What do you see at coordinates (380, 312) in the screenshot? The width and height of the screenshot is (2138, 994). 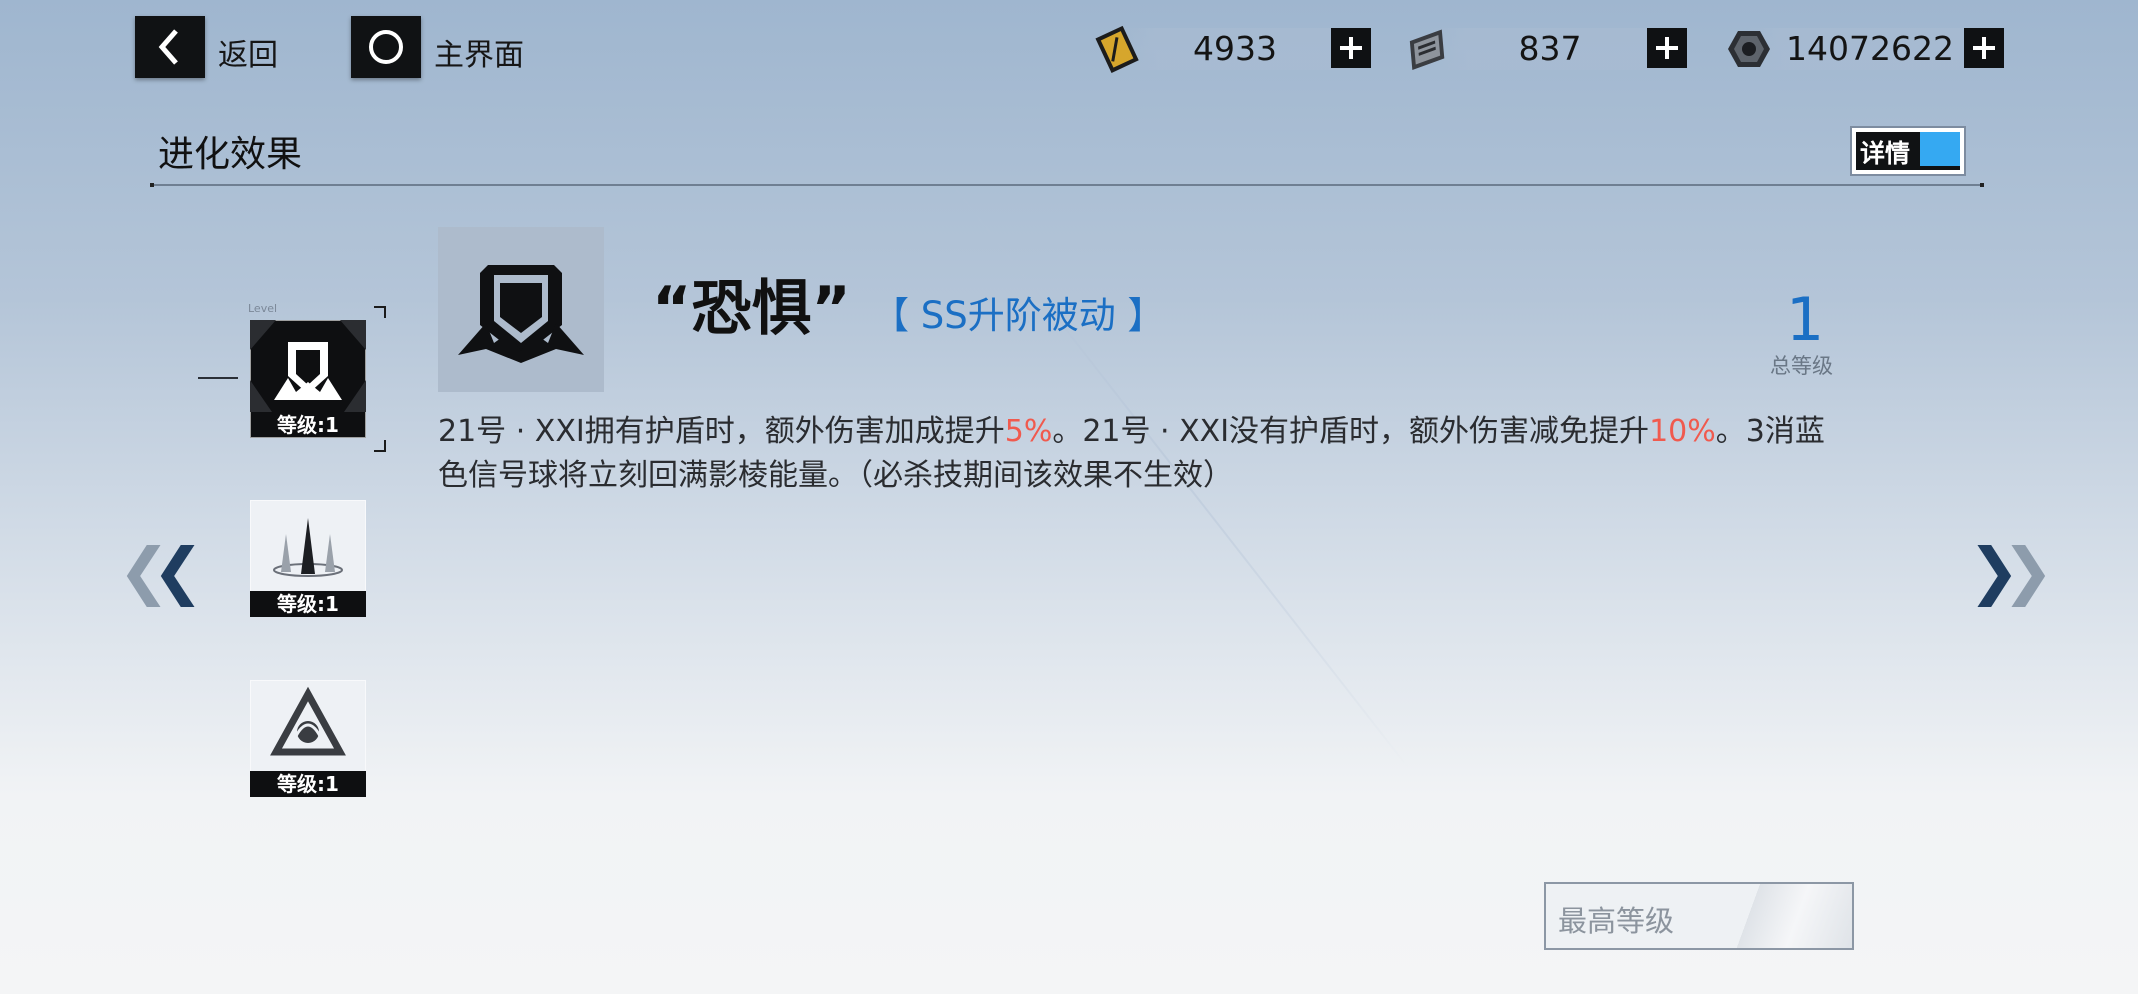 I see `selection-bracket-top` at bounding box center [380, 312].